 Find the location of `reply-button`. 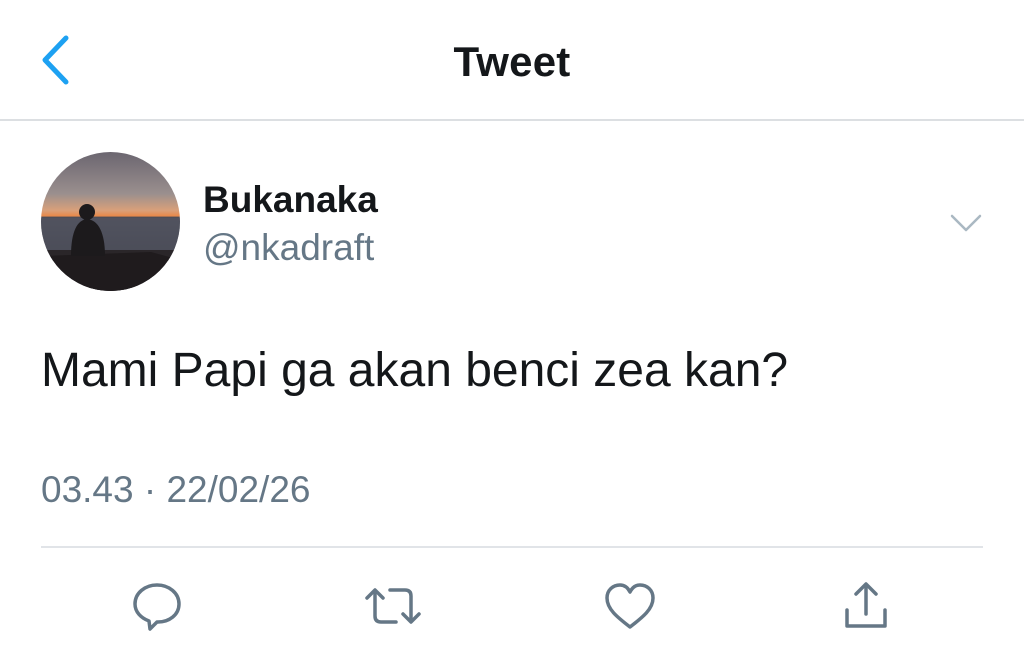

reply-button is located at coordinates (157, 606).